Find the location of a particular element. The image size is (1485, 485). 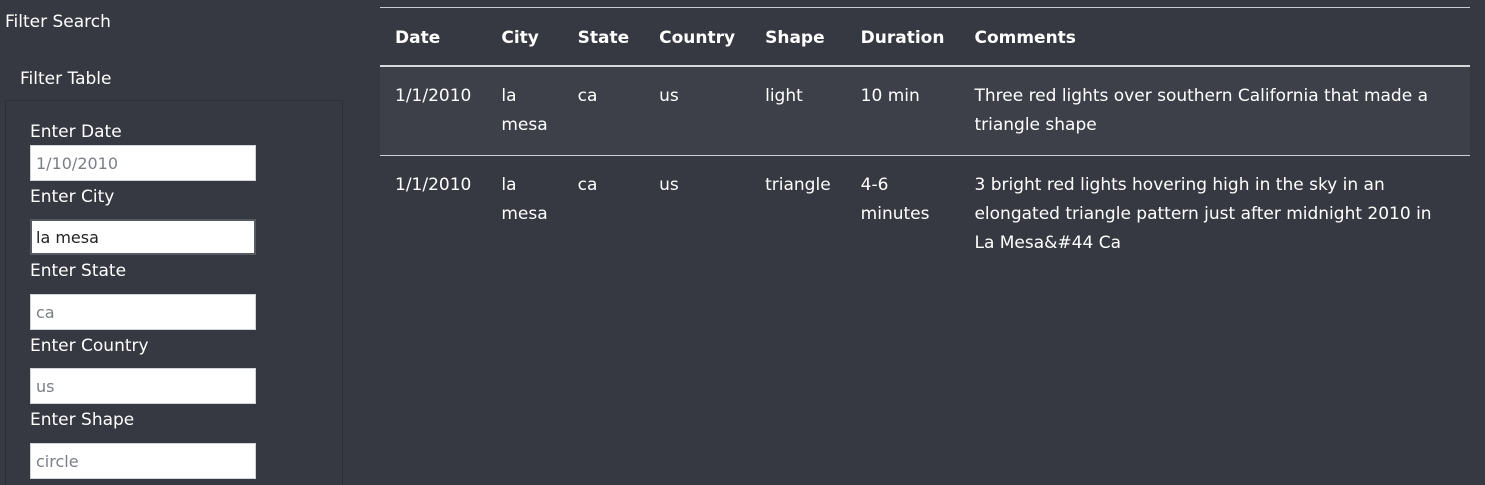

cell-shape: light is located at coordinates (798, 111).